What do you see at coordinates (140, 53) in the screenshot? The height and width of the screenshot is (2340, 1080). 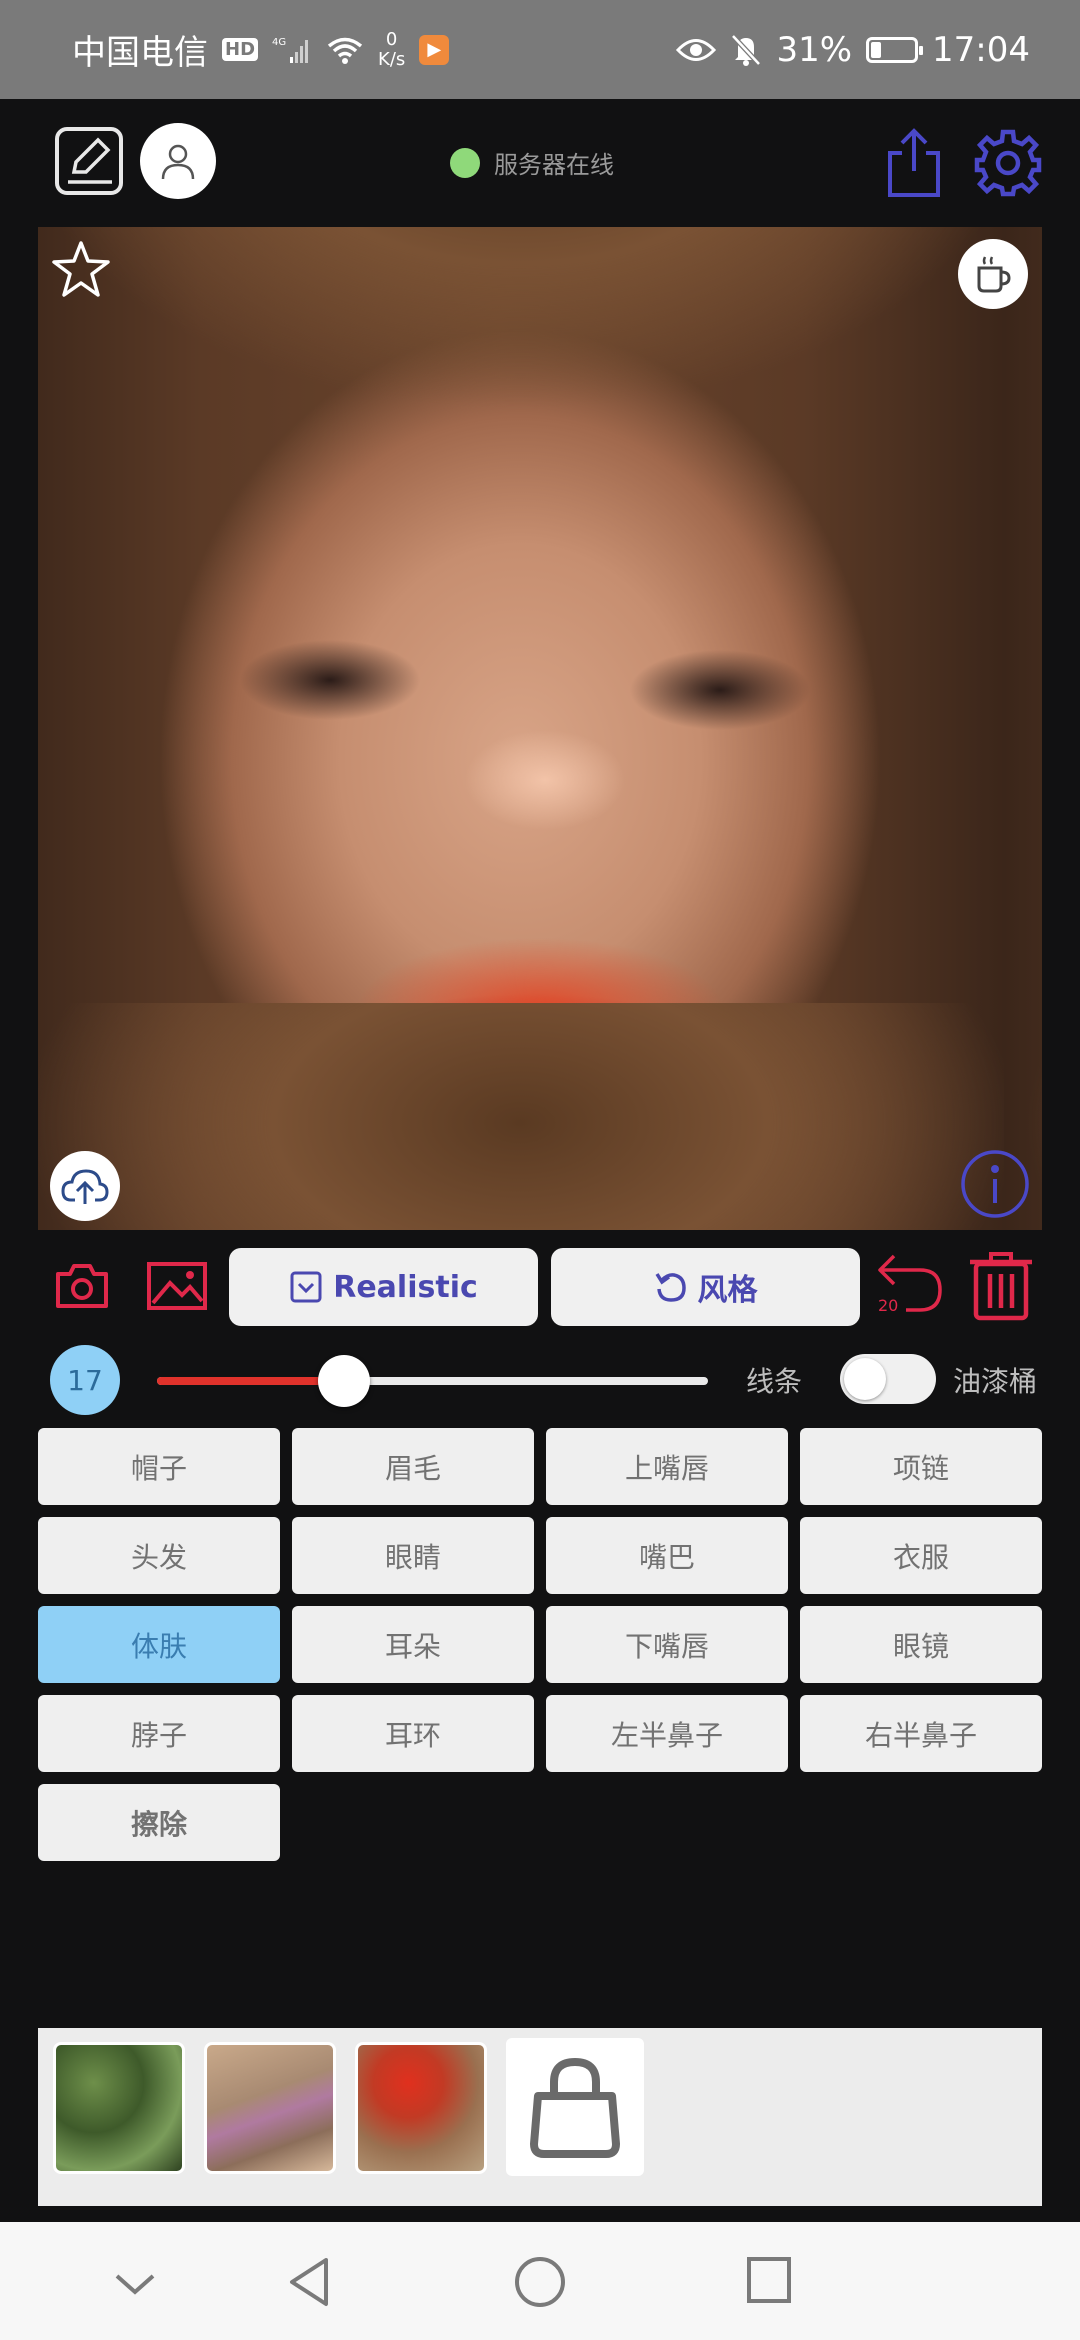 I see `carrier-name: 中国电信` at bounding box center [140, 53].